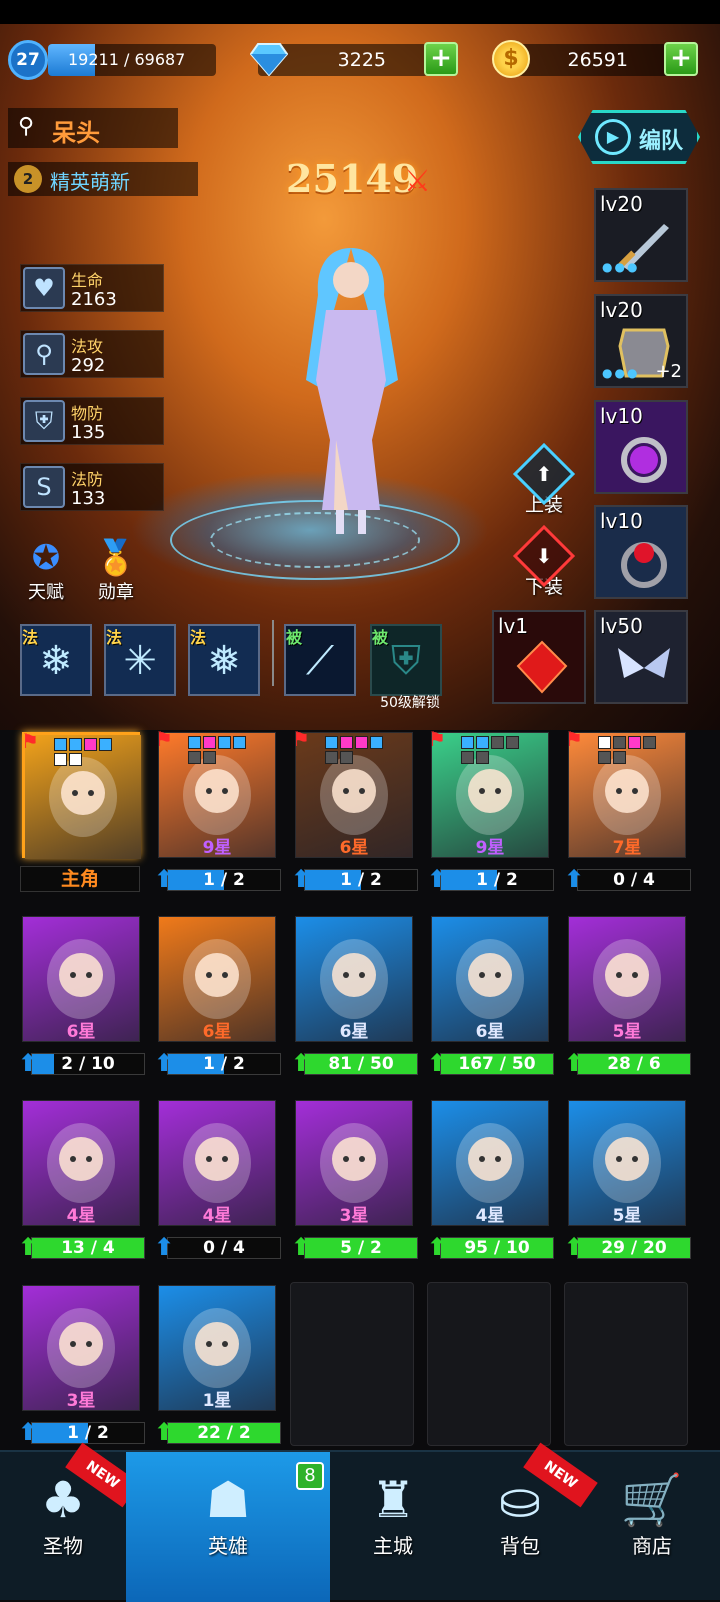  What do you see at coordinates (90, 182) in the screenshot?
I see `player-rank: 精英萌新` at bounding box center [90, 182].